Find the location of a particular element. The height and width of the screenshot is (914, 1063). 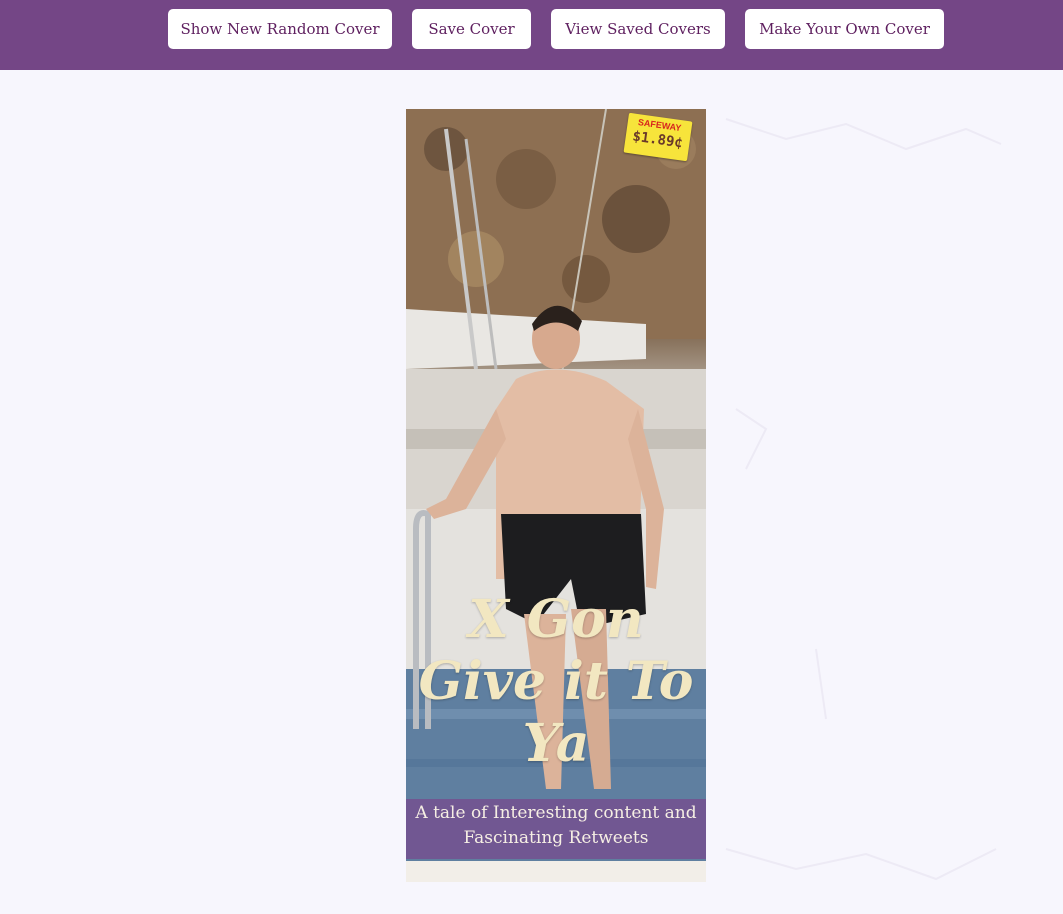

show-random-cover-button: Show New Random Cover is located at coordinates (280, 29).